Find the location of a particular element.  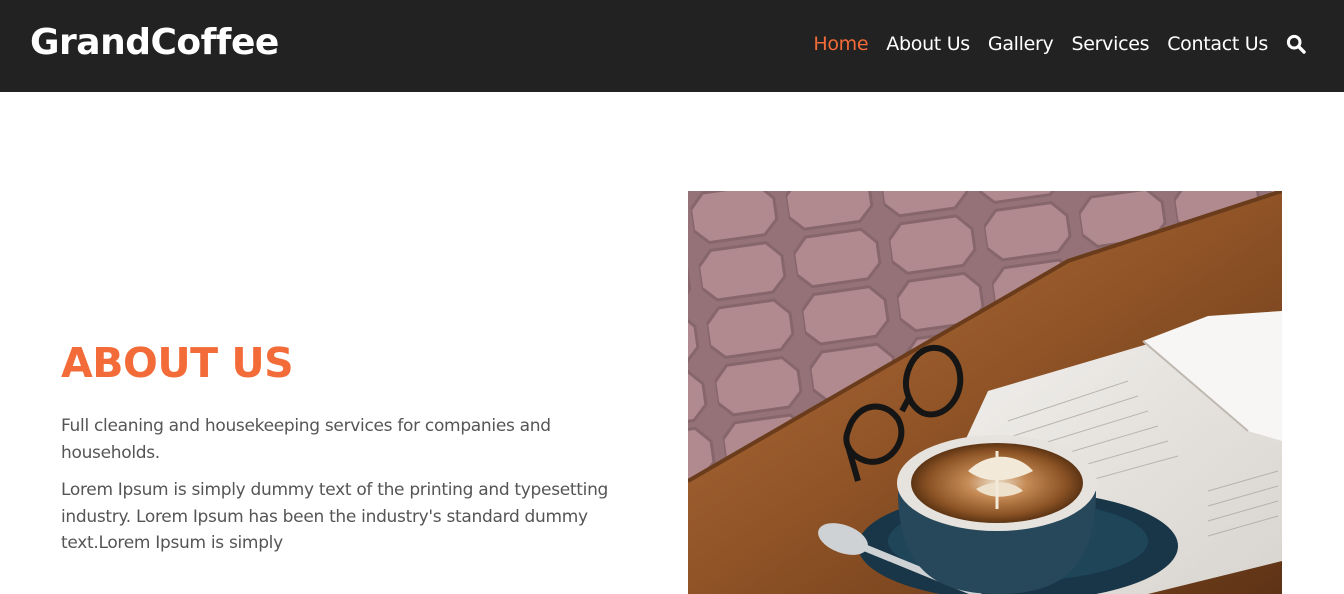

nav-item-about-us: About Us is located at coordinates (928, 44).